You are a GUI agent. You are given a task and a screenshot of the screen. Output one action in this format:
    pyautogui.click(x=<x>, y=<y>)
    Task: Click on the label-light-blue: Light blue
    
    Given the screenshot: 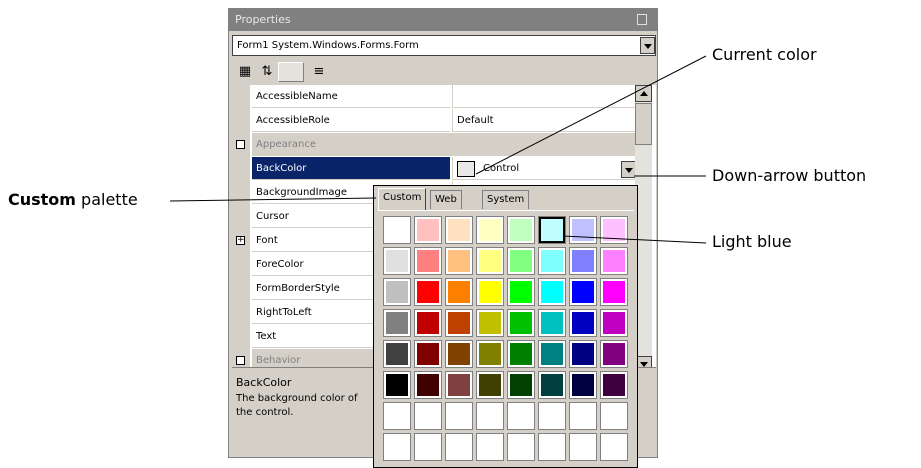 What is the action you would take?
    pyautogui.click(x=752, y=241)
    